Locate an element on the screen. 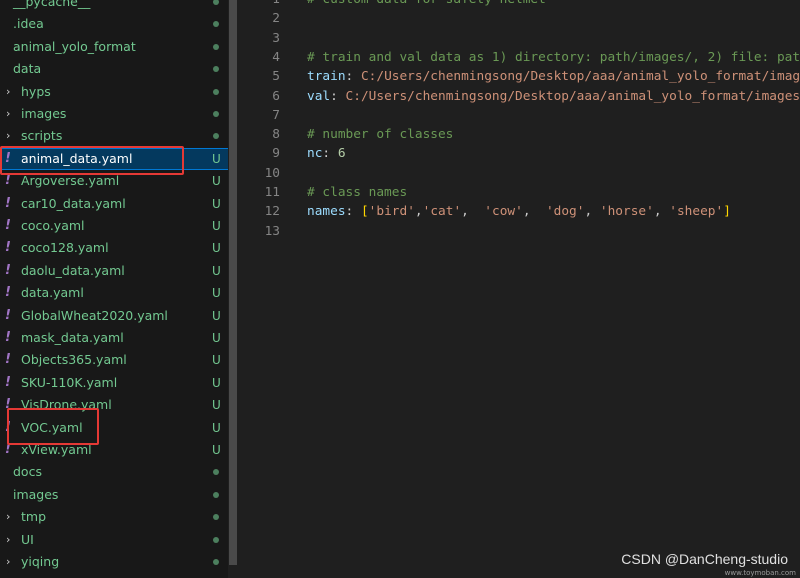 The height and width of the screenshot is (578, 800). item-label: Objects365.yaml is located at coordinates (74, 360).